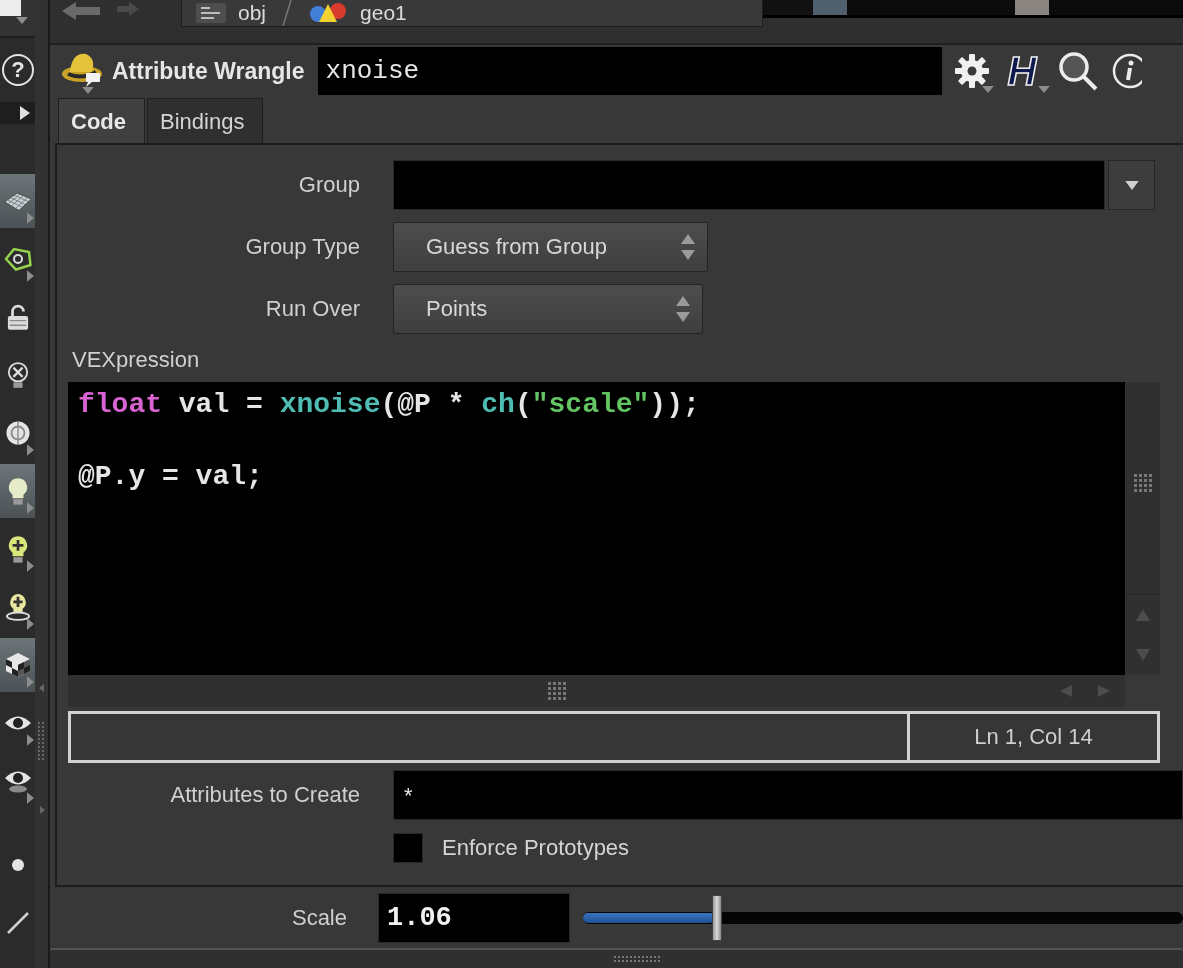 The image size is (1183, 968). Describe the element at coordinates (25, 113) in the screenshot. I see `triangle-icon` at that location.